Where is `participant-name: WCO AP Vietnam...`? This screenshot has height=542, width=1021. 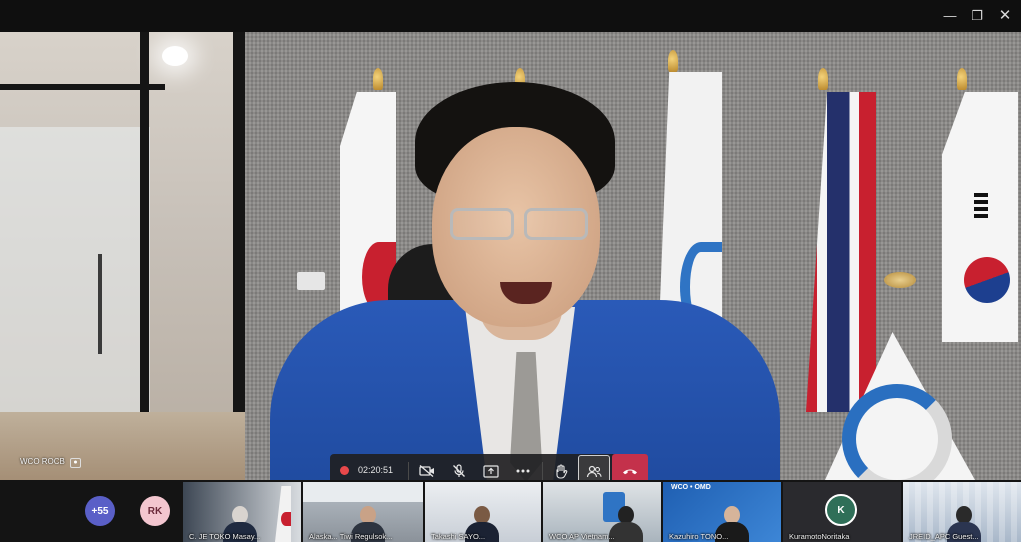 participant-name: WCO AP Vietnam... is located at coordinates (582, 536).